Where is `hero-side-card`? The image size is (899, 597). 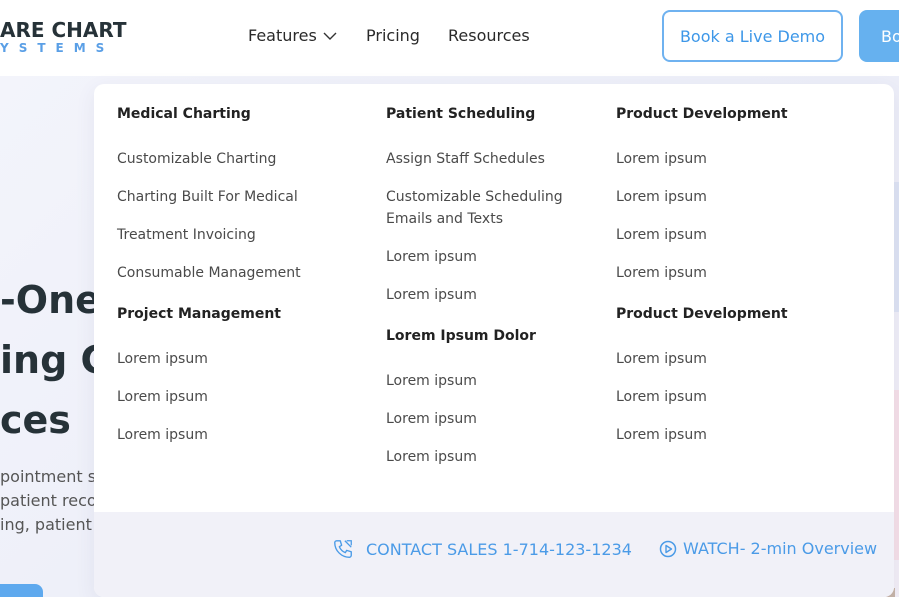
hero-side-card is located at coordinates (896, 247).